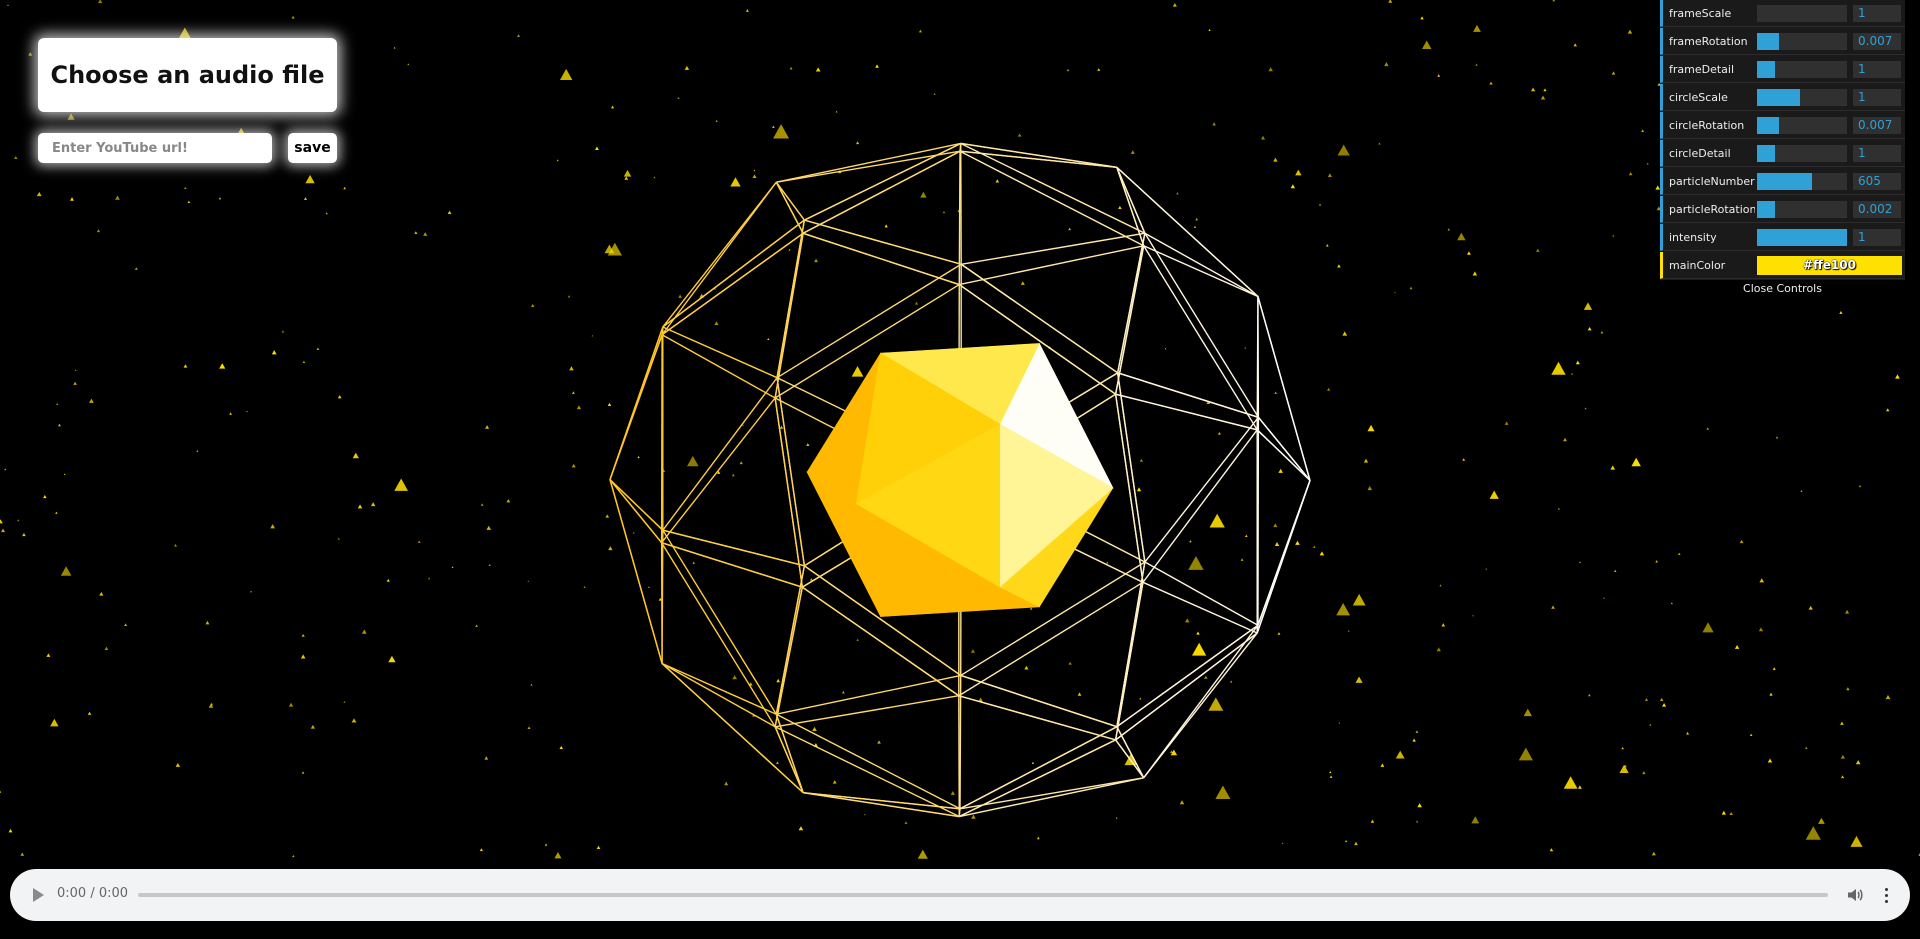  Describe the element at coordinates (1700, 13) in the screenshot. I see `control-label: frameScale` at that location.